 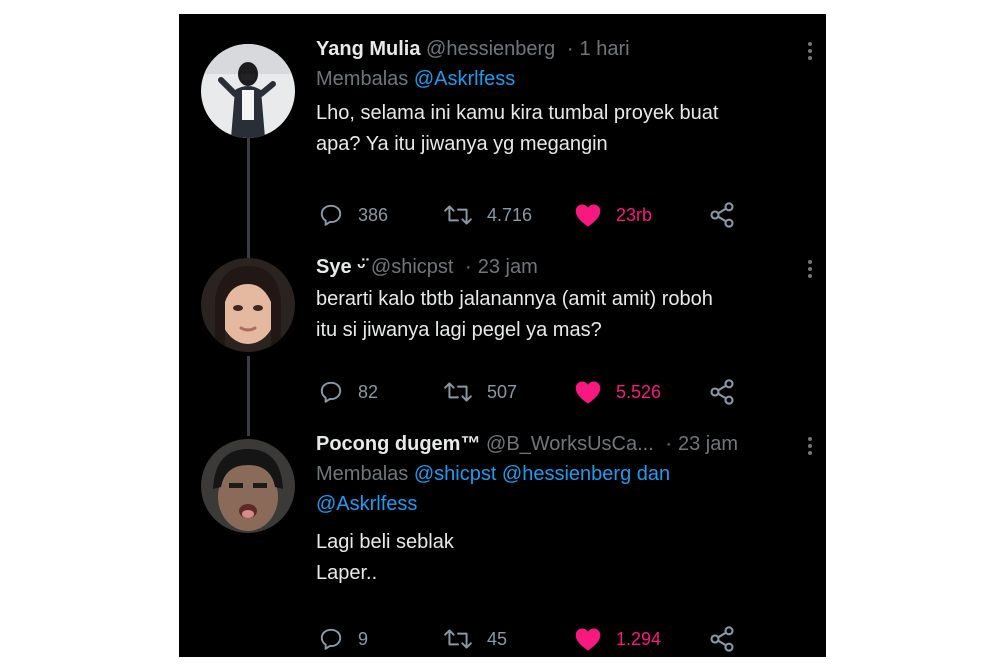 What do you see at coordinates (502, 391) in the screenshot?
I see `retweet-count: 507` at bounding box center [502, 391].